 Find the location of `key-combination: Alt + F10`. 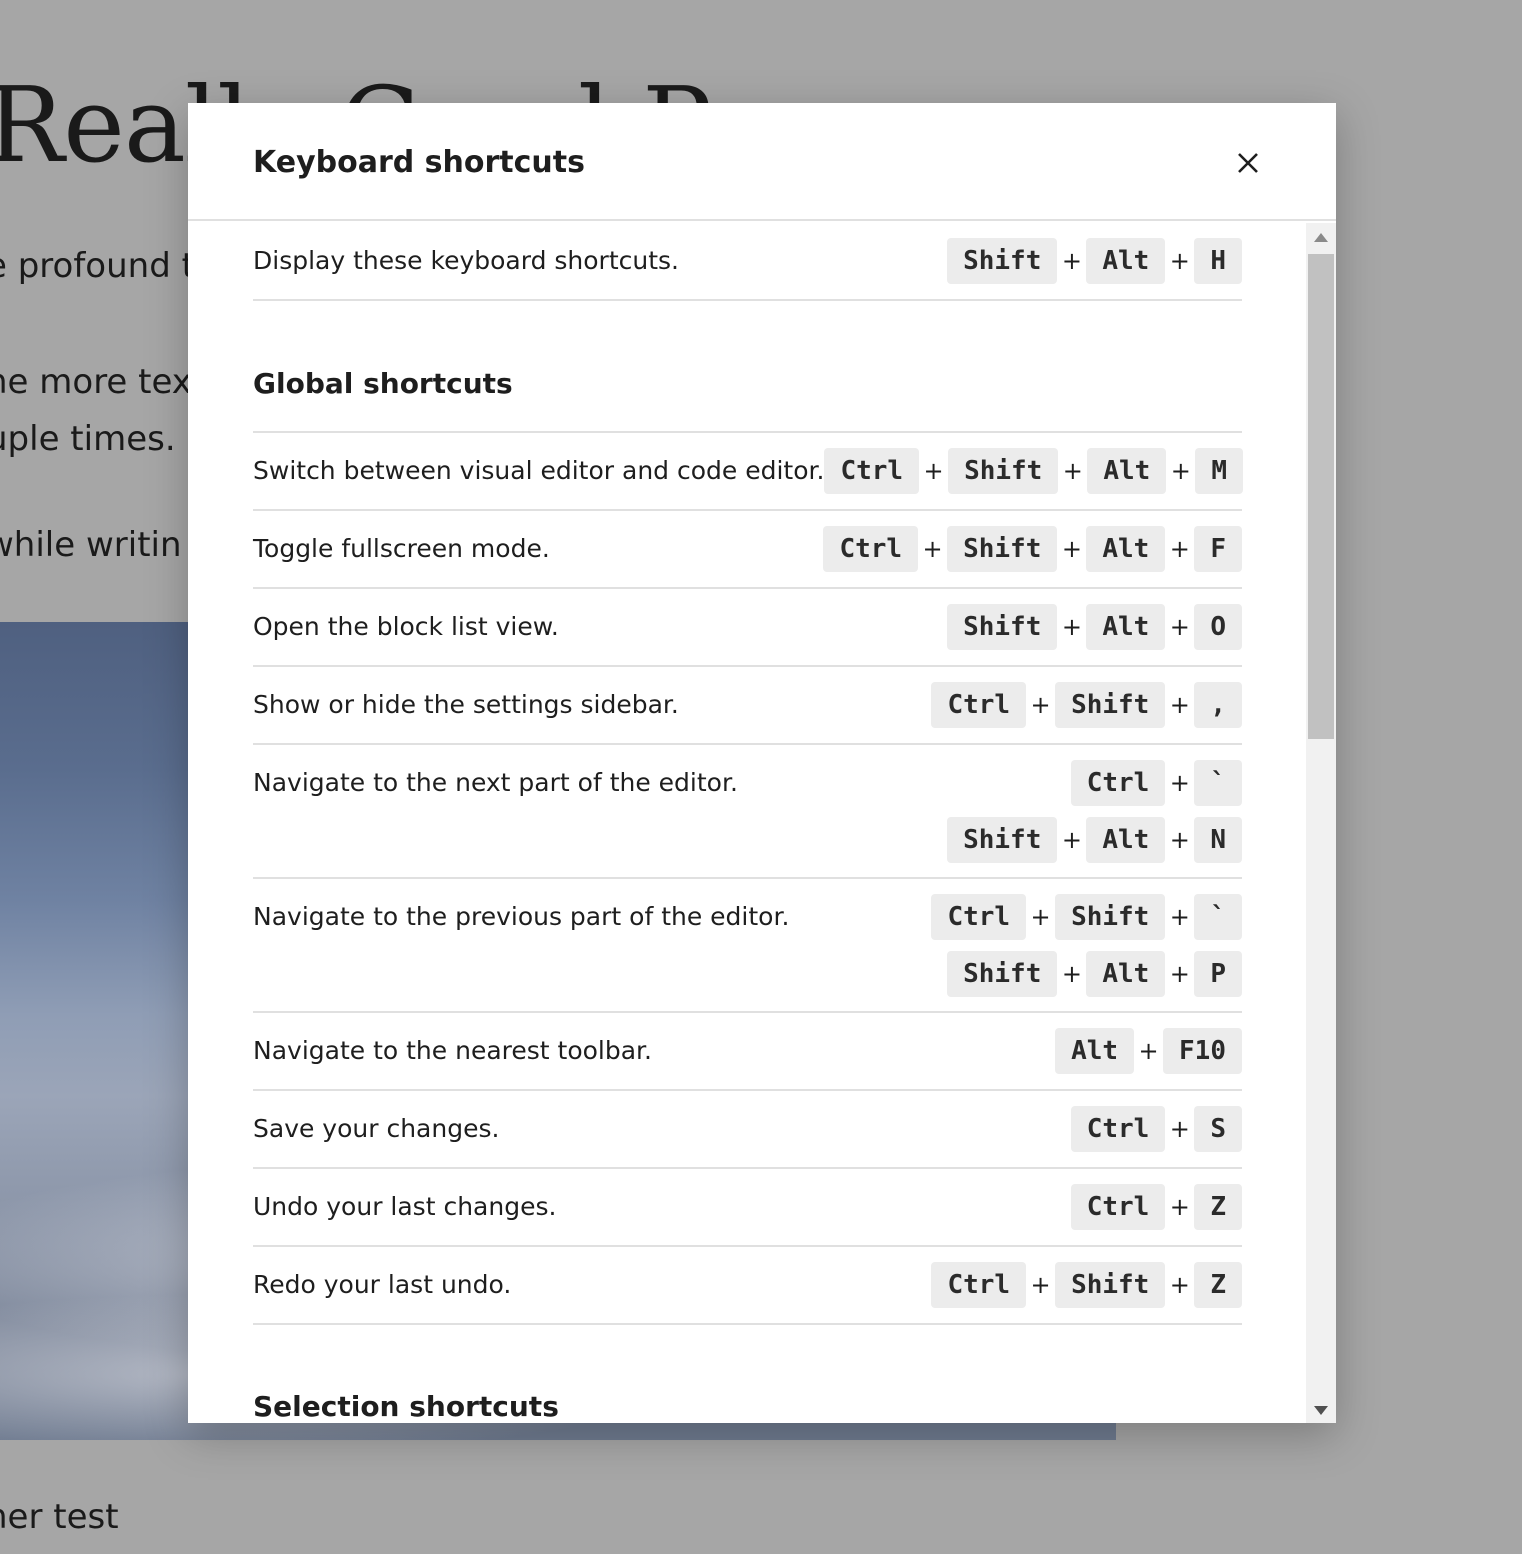

key-combination: Alt + F10 is located at coordinates (1148, 1051).